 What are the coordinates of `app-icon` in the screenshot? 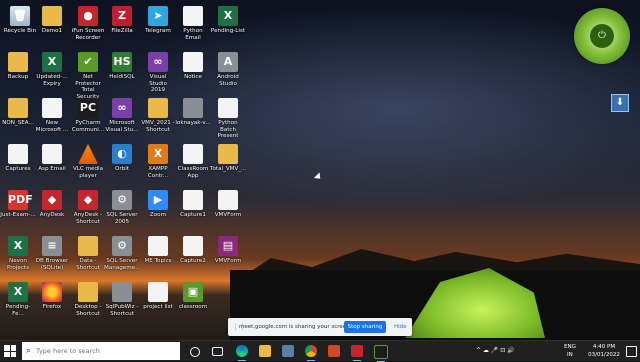 It's located at (288, 351).